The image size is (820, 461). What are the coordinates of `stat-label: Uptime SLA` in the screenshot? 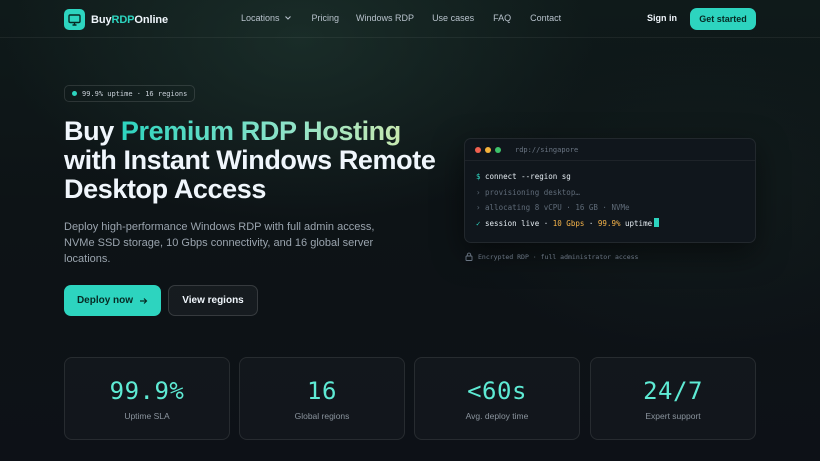 It's located at (147, 416).